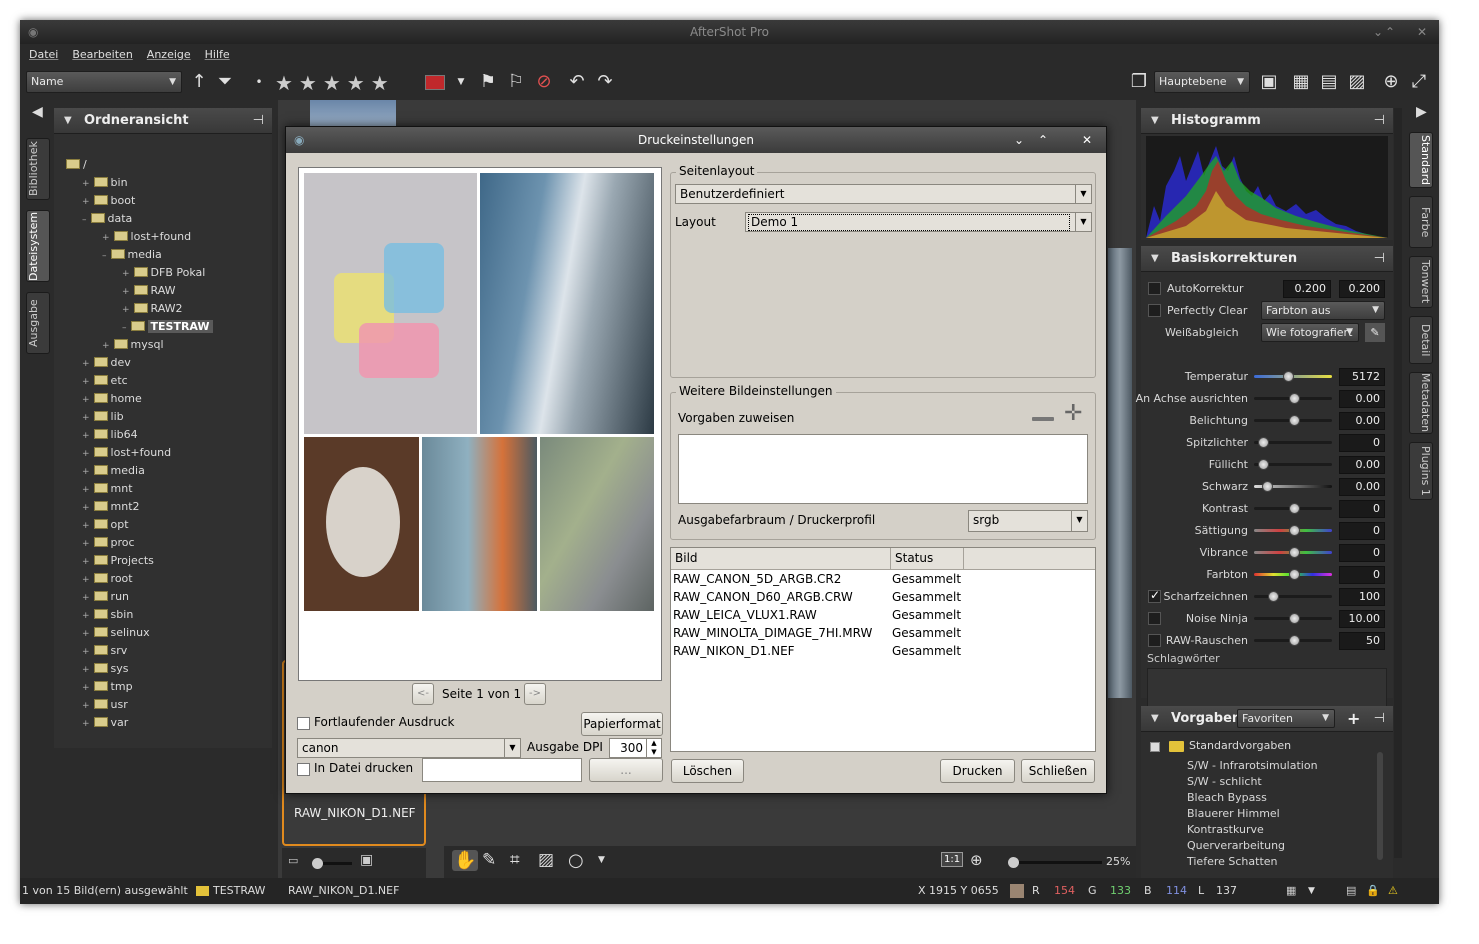 Image resolution: width=1479 pixels, height=944 pixels. What do you see at coordinates (488, 82) in the screenshot?
I see `flag-icon: ⚑` at bounding box center [488, 82].